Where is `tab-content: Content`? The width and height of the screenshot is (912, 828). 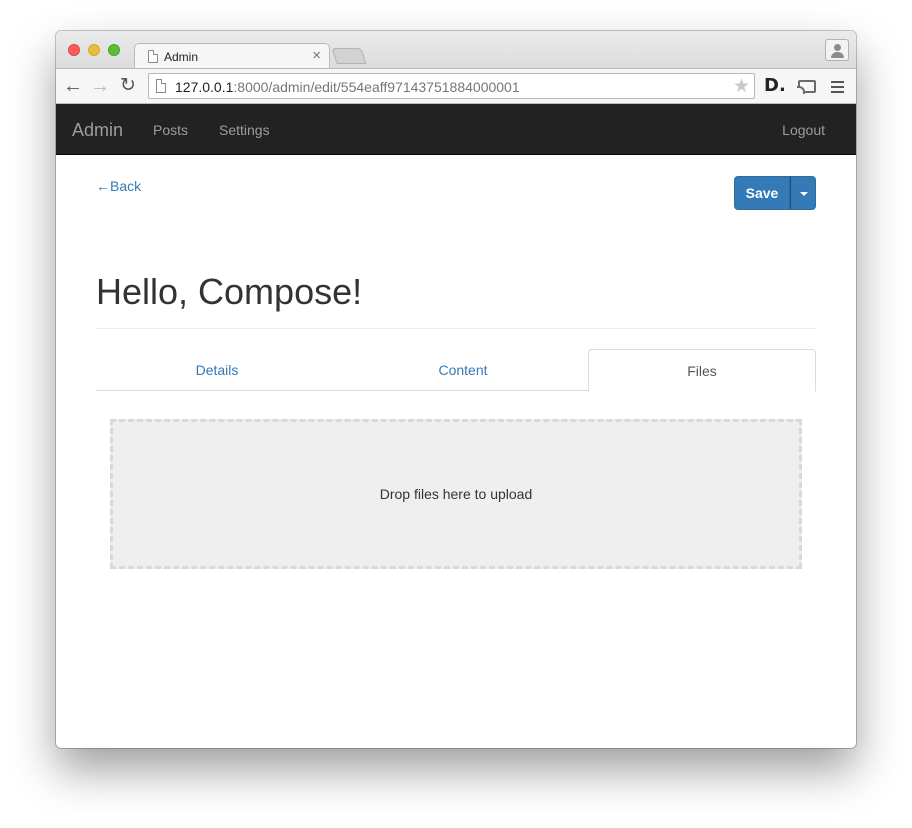
tab-content: Content is located at coordinates (463, 370).